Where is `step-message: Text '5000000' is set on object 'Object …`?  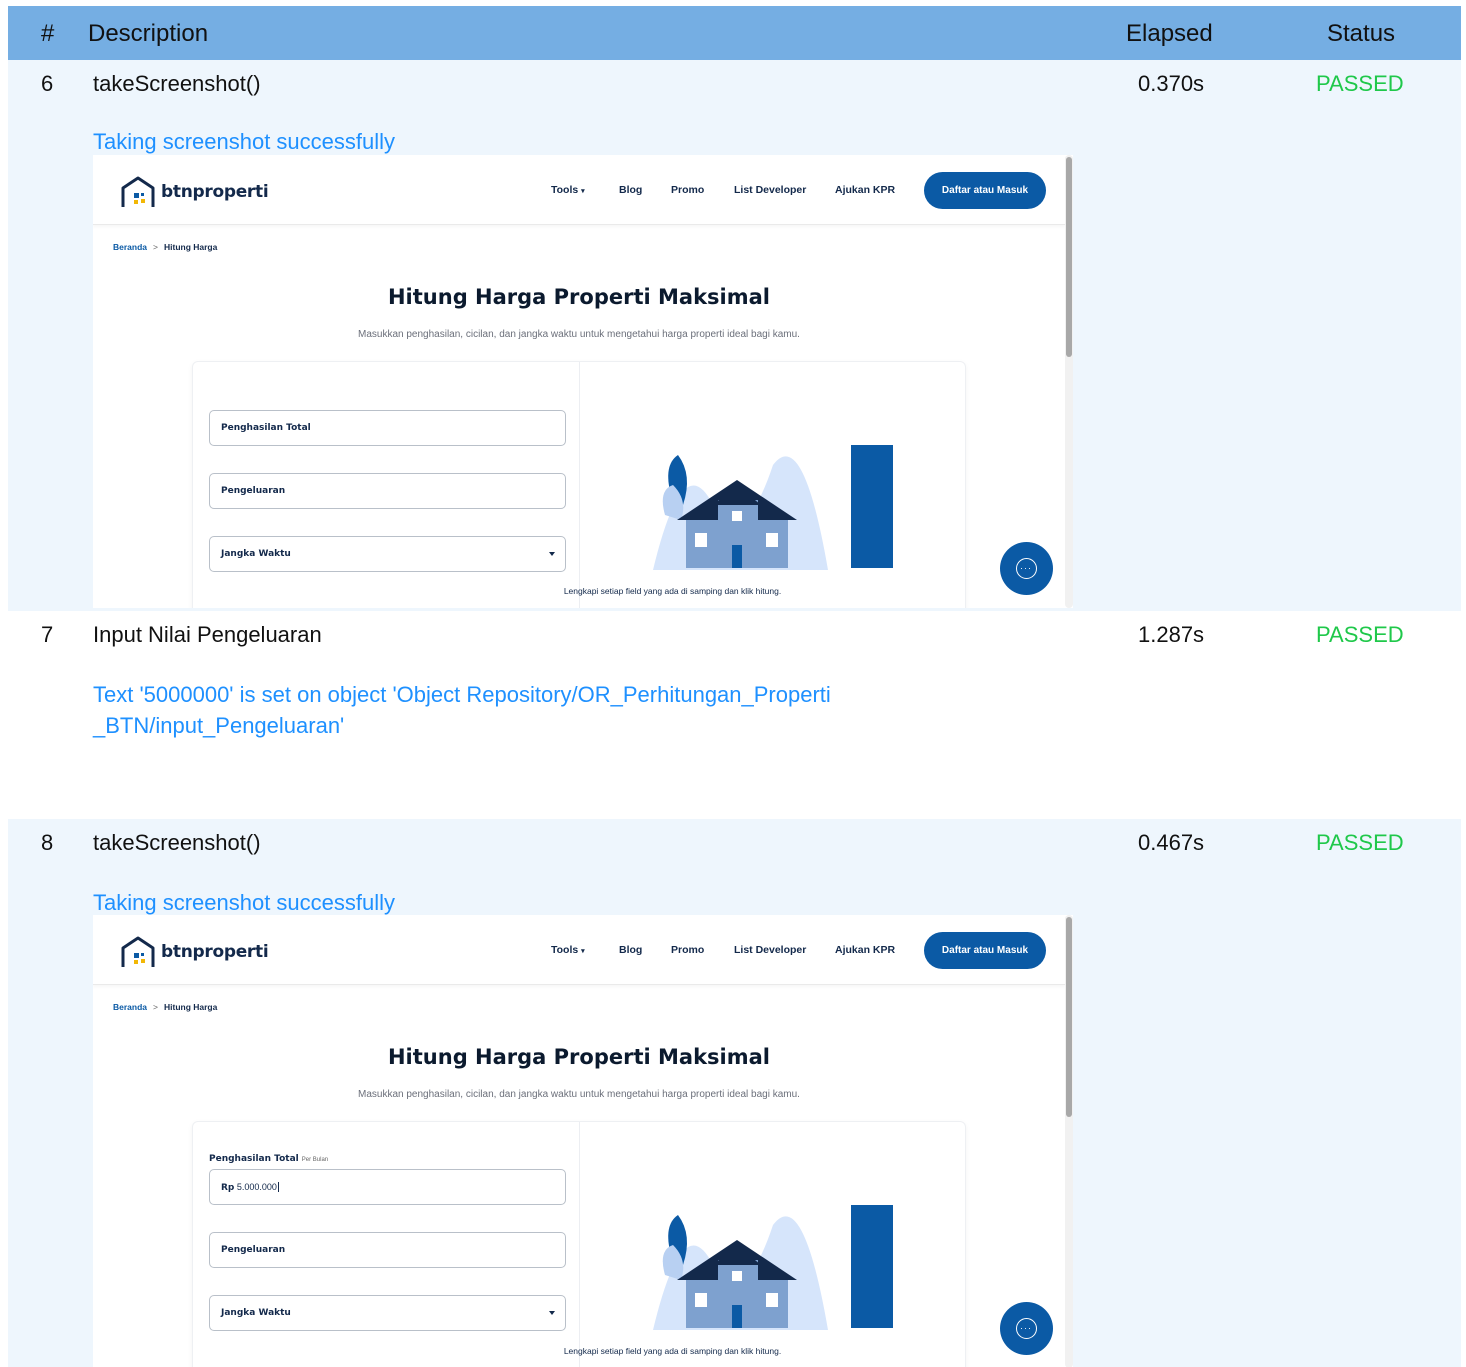 step-message: Text '5000000' is set on object 'Object … is located at coordinates (462, 710).